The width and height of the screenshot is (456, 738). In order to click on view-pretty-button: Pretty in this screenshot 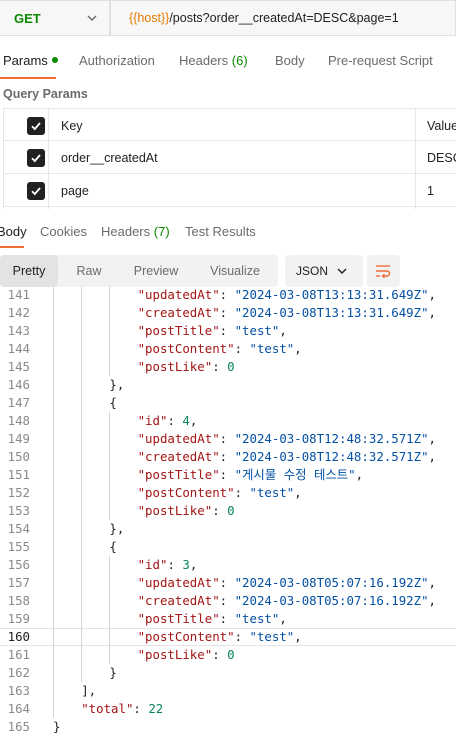, I will do `click(29, 271)`.